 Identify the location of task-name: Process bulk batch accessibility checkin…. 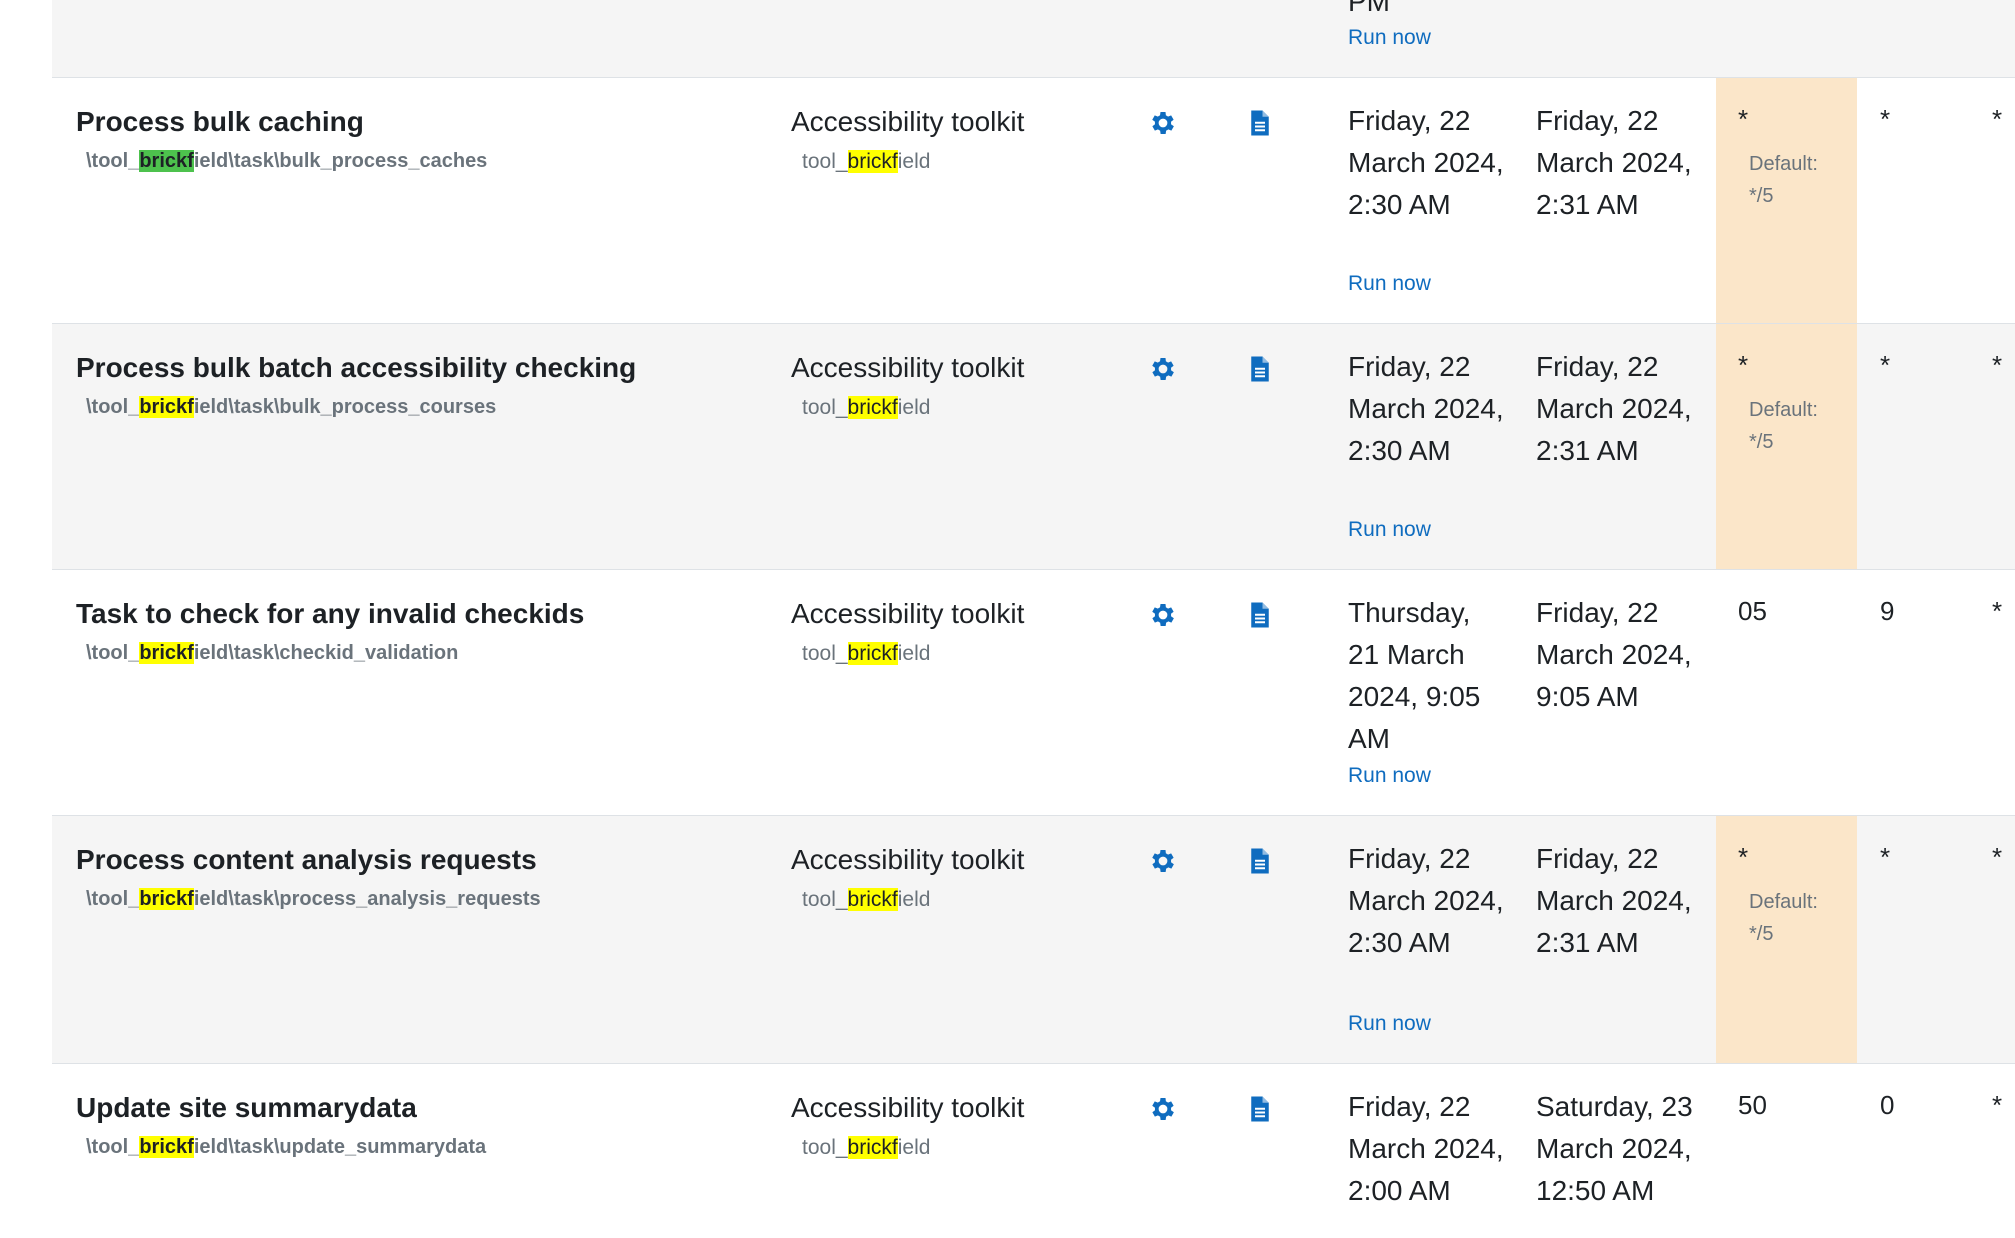
(356, 367).